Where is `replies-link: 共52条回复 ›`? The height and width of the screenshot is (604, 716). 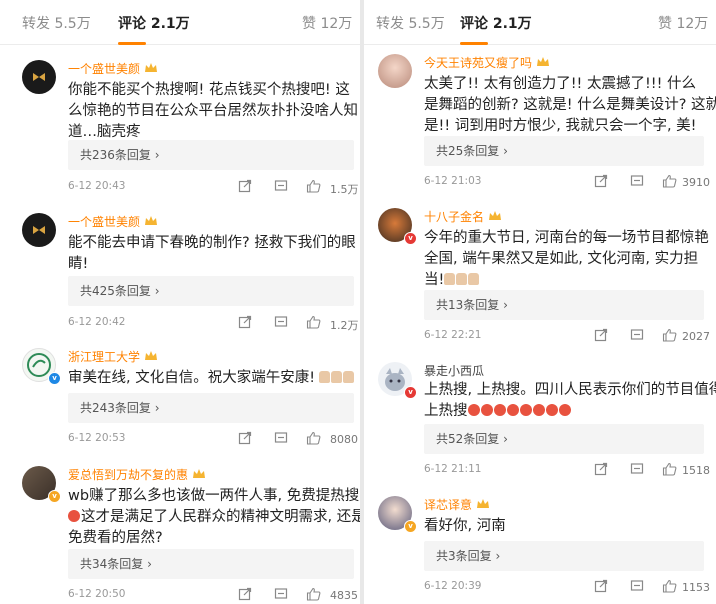 replies-link: 共52条回复 › is located at coordinates (564, 439).